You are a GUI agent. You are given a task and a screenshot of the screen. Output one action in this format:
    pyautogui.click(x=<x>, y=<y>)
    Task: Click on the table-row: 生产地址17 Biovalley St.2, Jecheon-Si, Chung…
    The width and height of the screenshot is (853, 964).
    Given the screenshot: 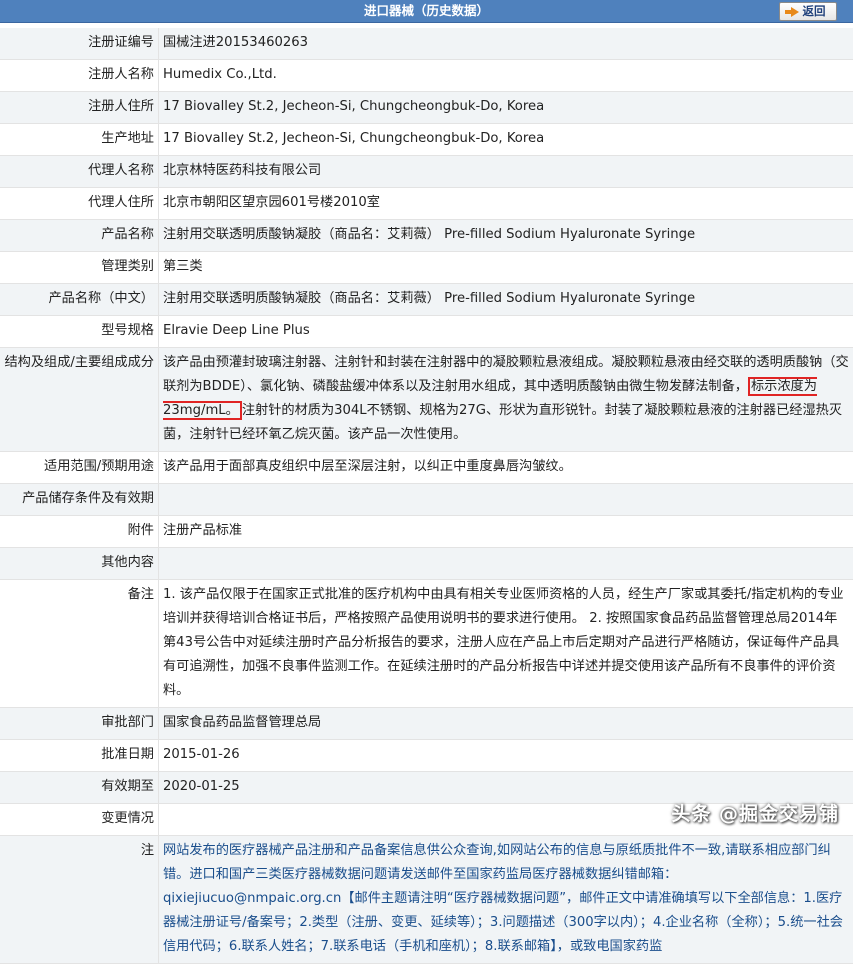 What is the action you would take?
    pyautogui.click(x=426, y=140)
    